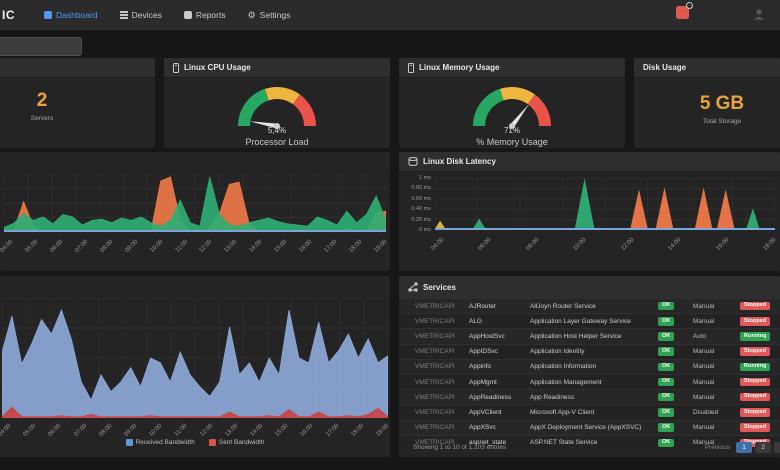 The image size is (780, 470). What do you see at coordinates (483, 306) in the screenshot?
I see `service-name: AJRouter` at bounding box center [483, 306].